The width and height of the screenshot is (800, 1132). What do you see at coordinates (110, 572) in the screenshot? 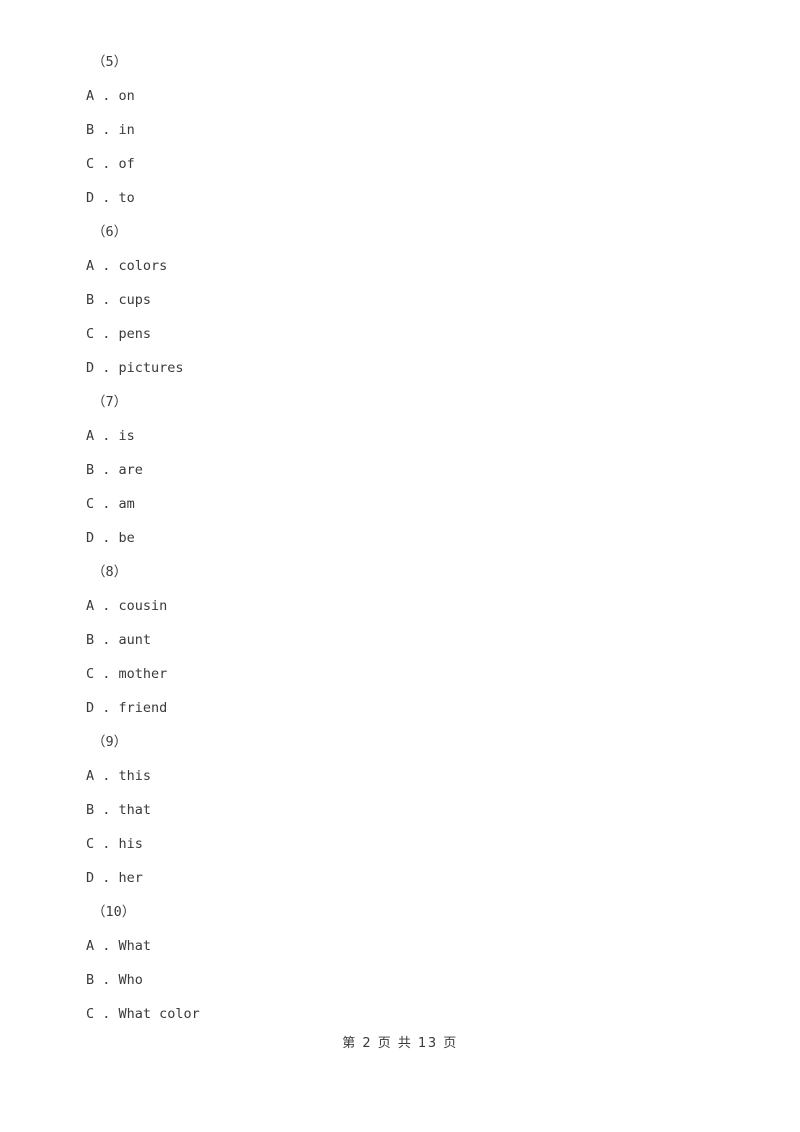
I see `question-number: （8）` at bounding box center [110, 572].